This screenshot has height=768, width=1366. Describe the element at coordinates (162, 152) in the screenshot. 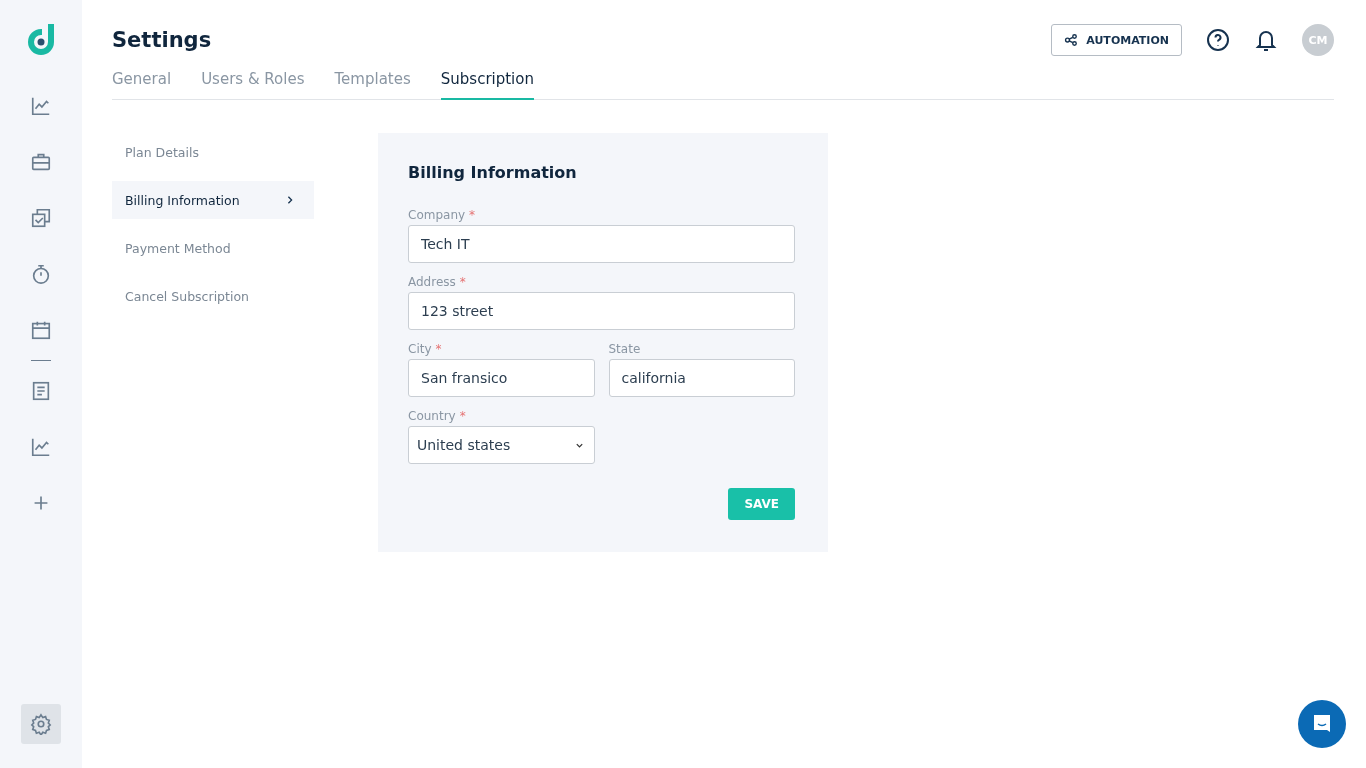

I see `submenu-label: Plan Details` at that location.